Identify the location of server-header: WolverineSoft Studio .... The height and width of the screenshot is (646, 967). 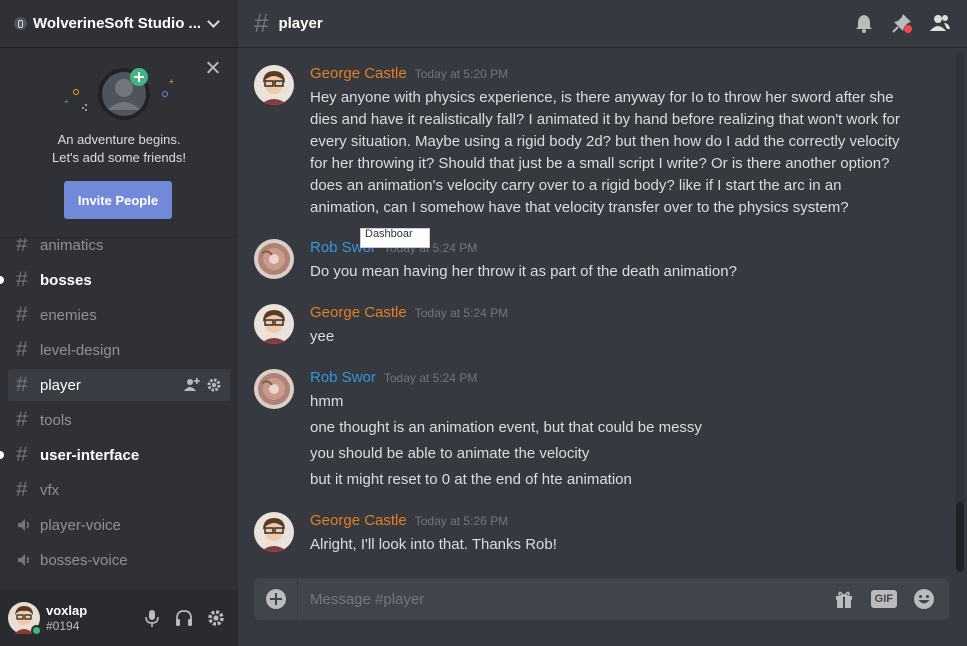
(119, 24).